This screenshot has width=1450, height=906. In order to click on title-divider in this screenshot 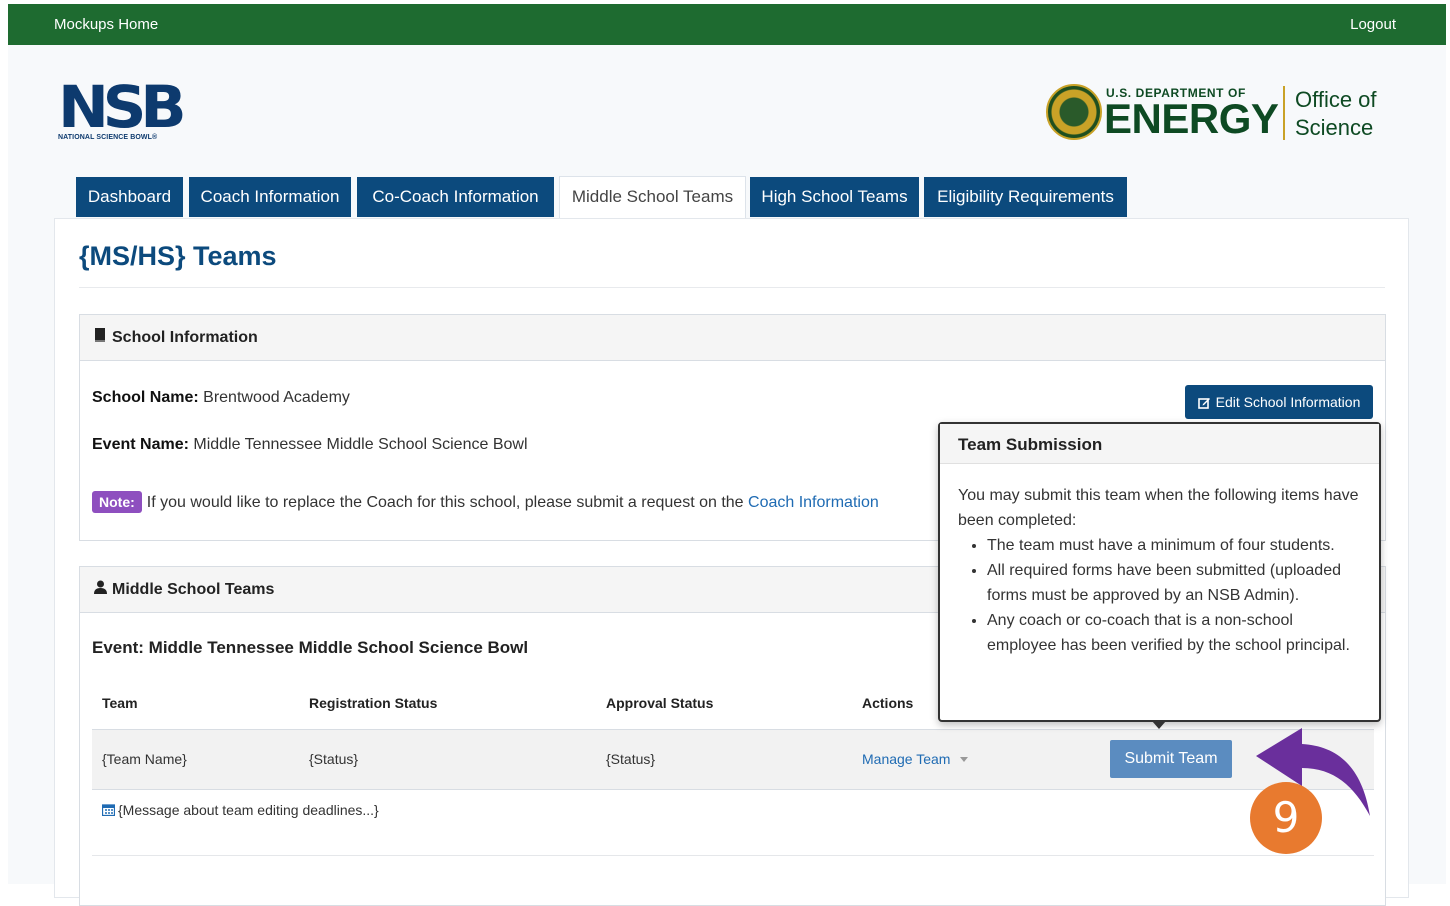, I will do `click(732, 287)`.